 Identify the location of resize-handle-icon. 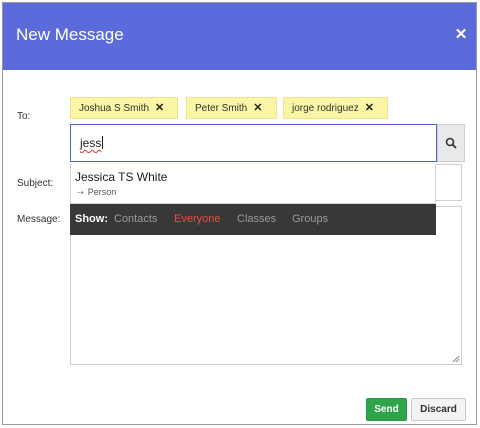
(456, 359).